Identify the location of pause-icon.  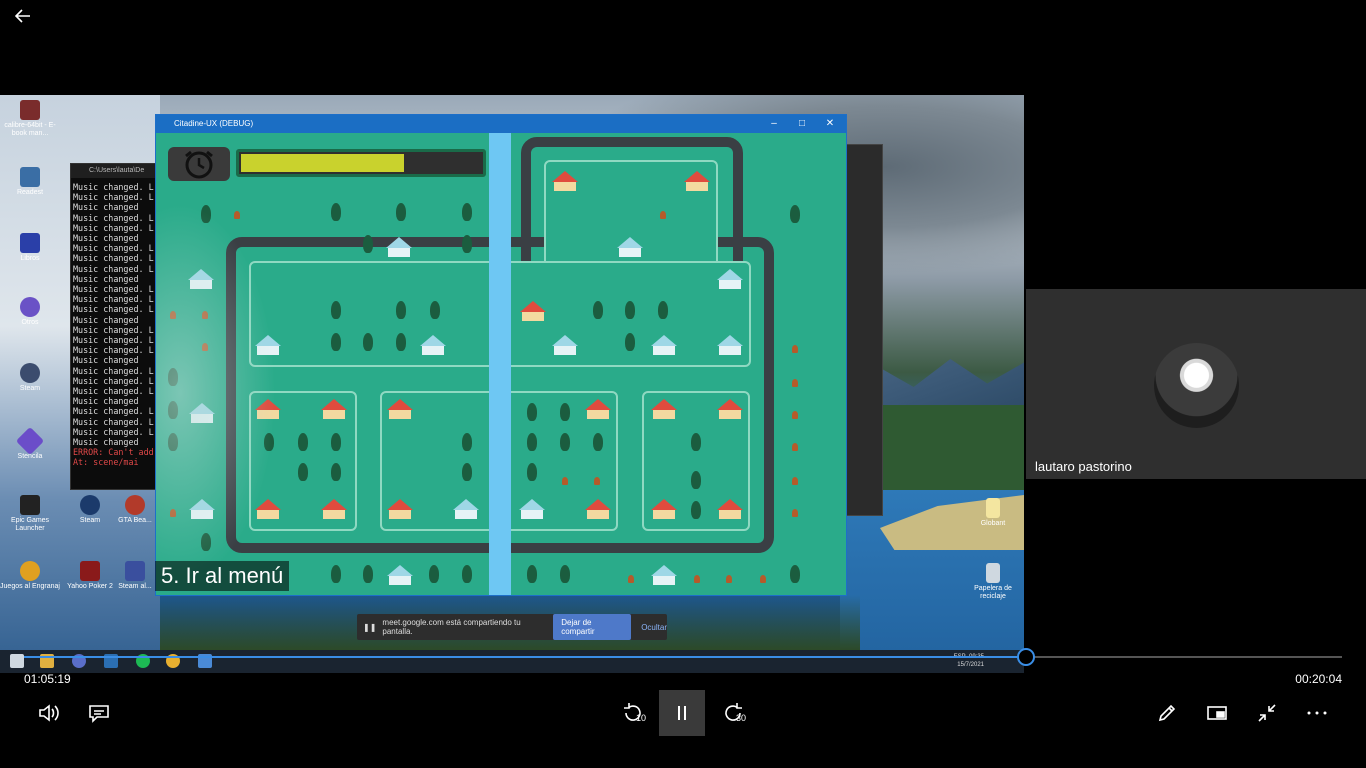
(682, 713).